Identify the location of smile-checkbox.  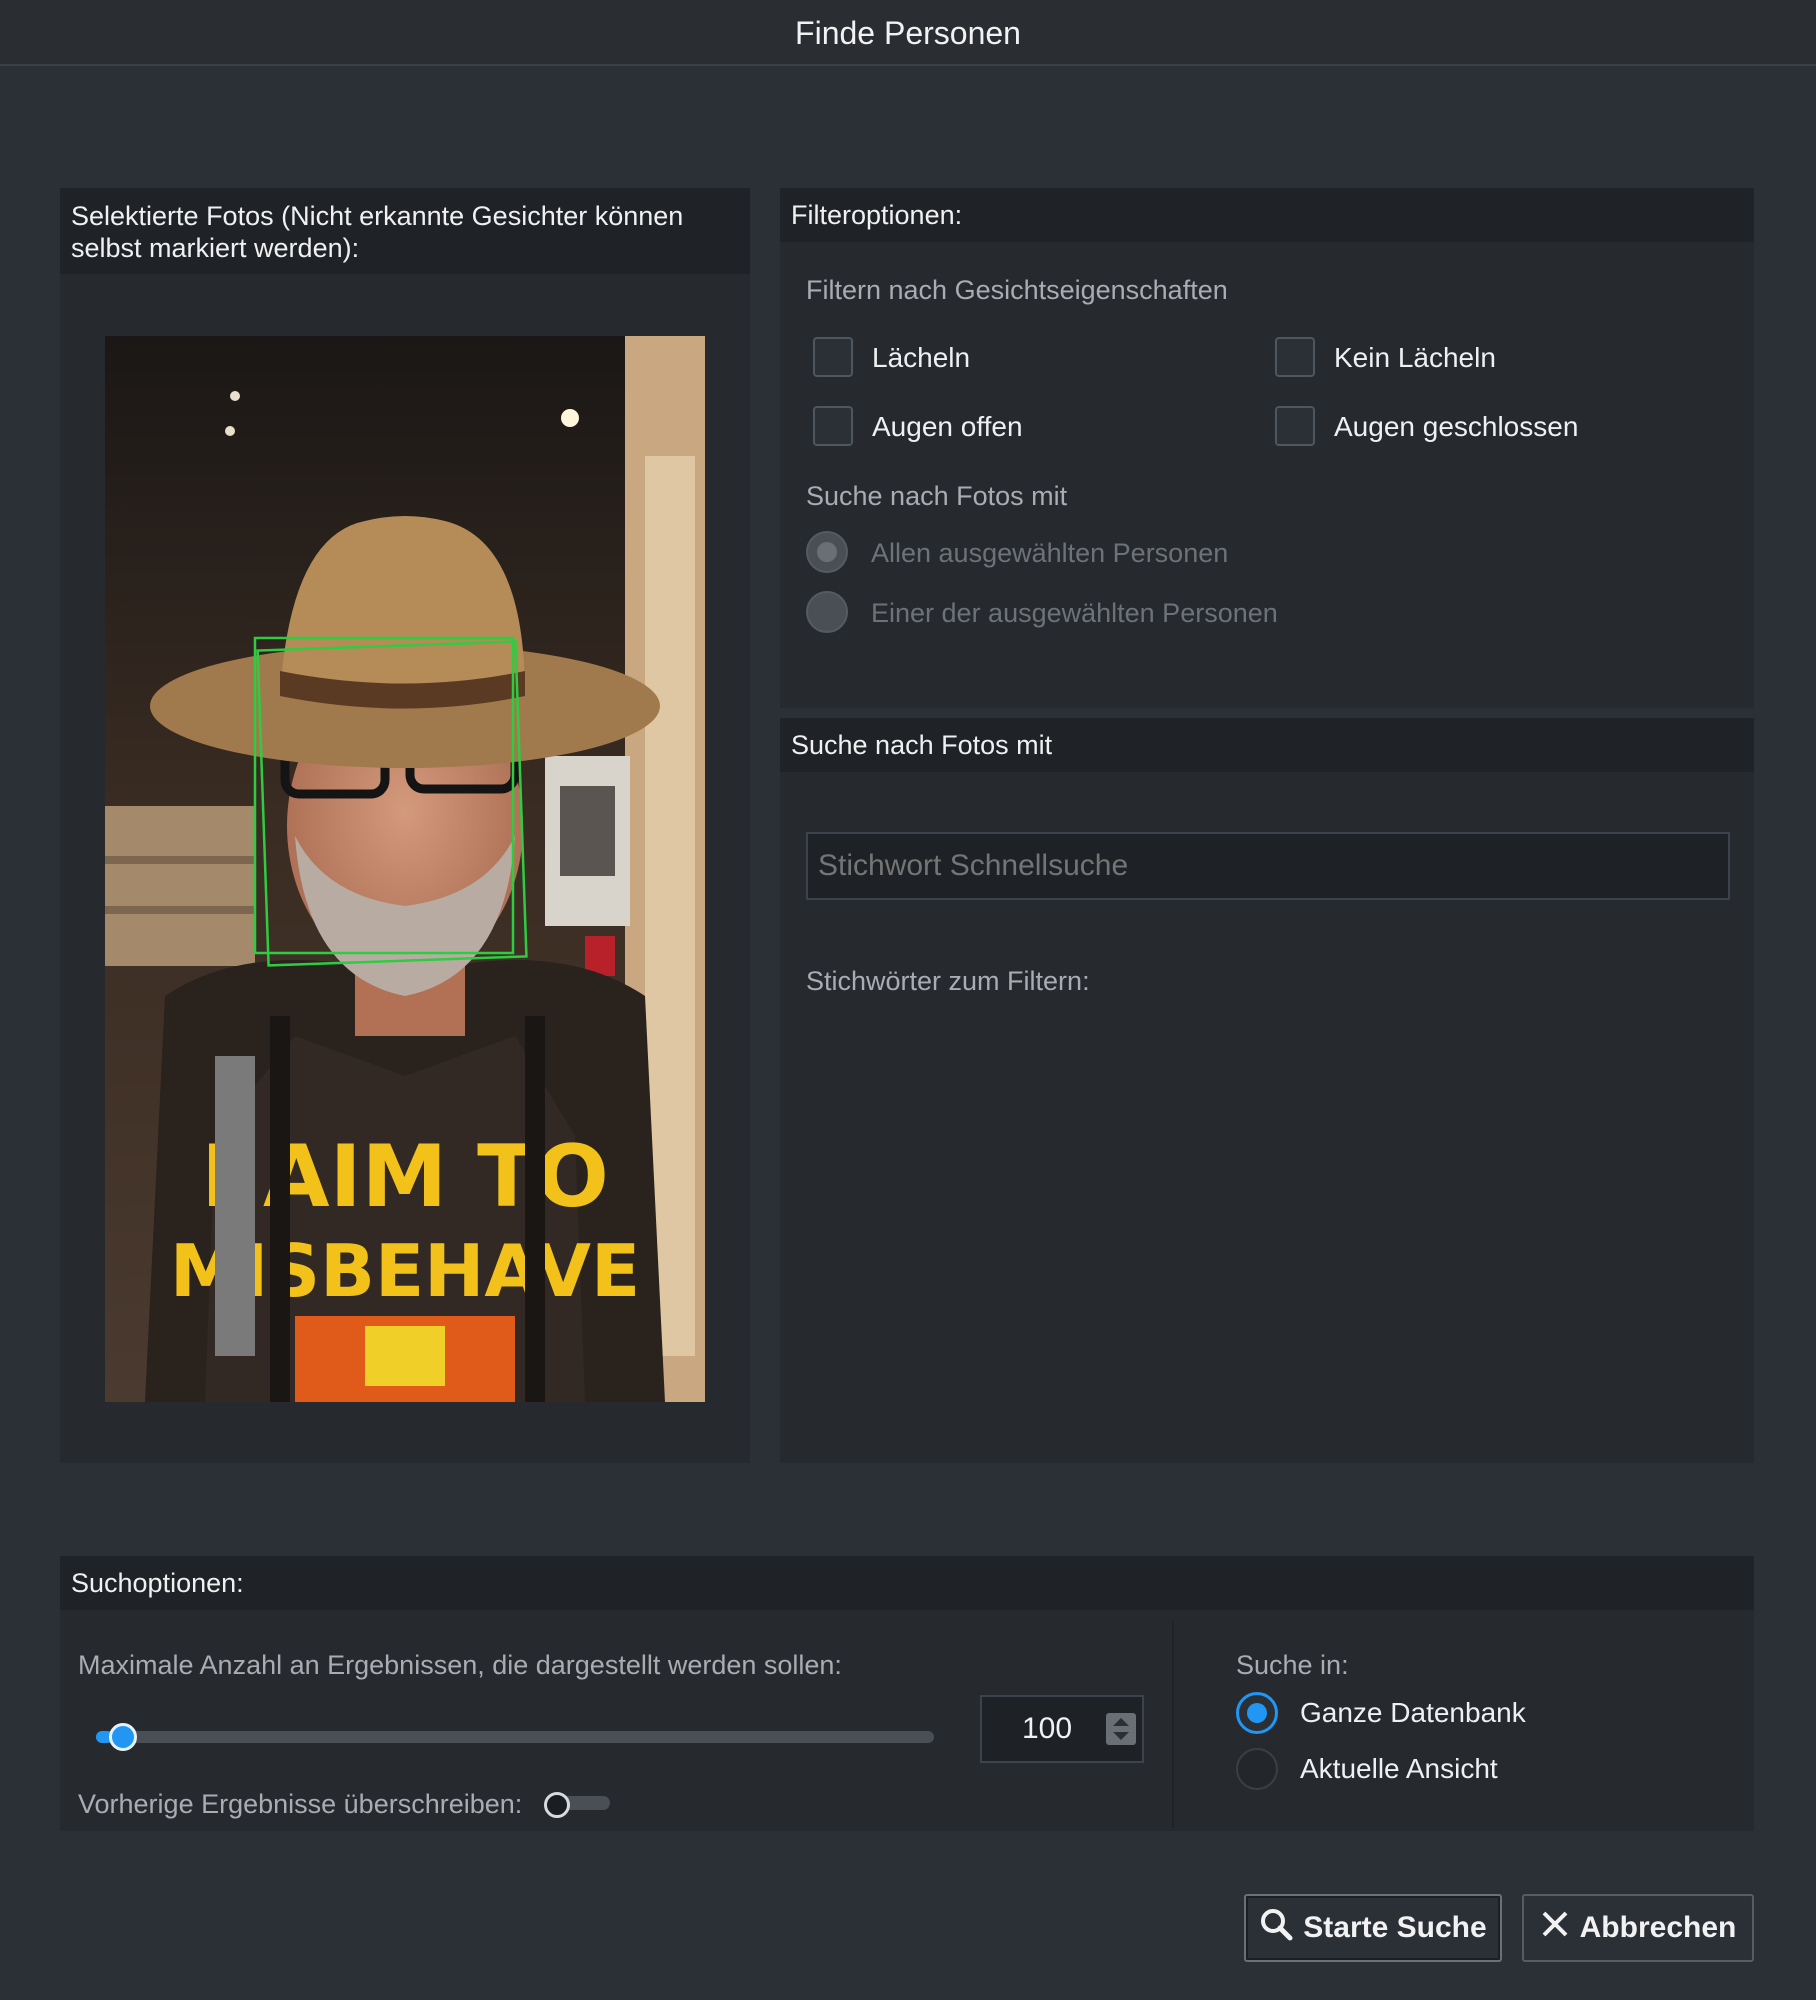
(833, 357).